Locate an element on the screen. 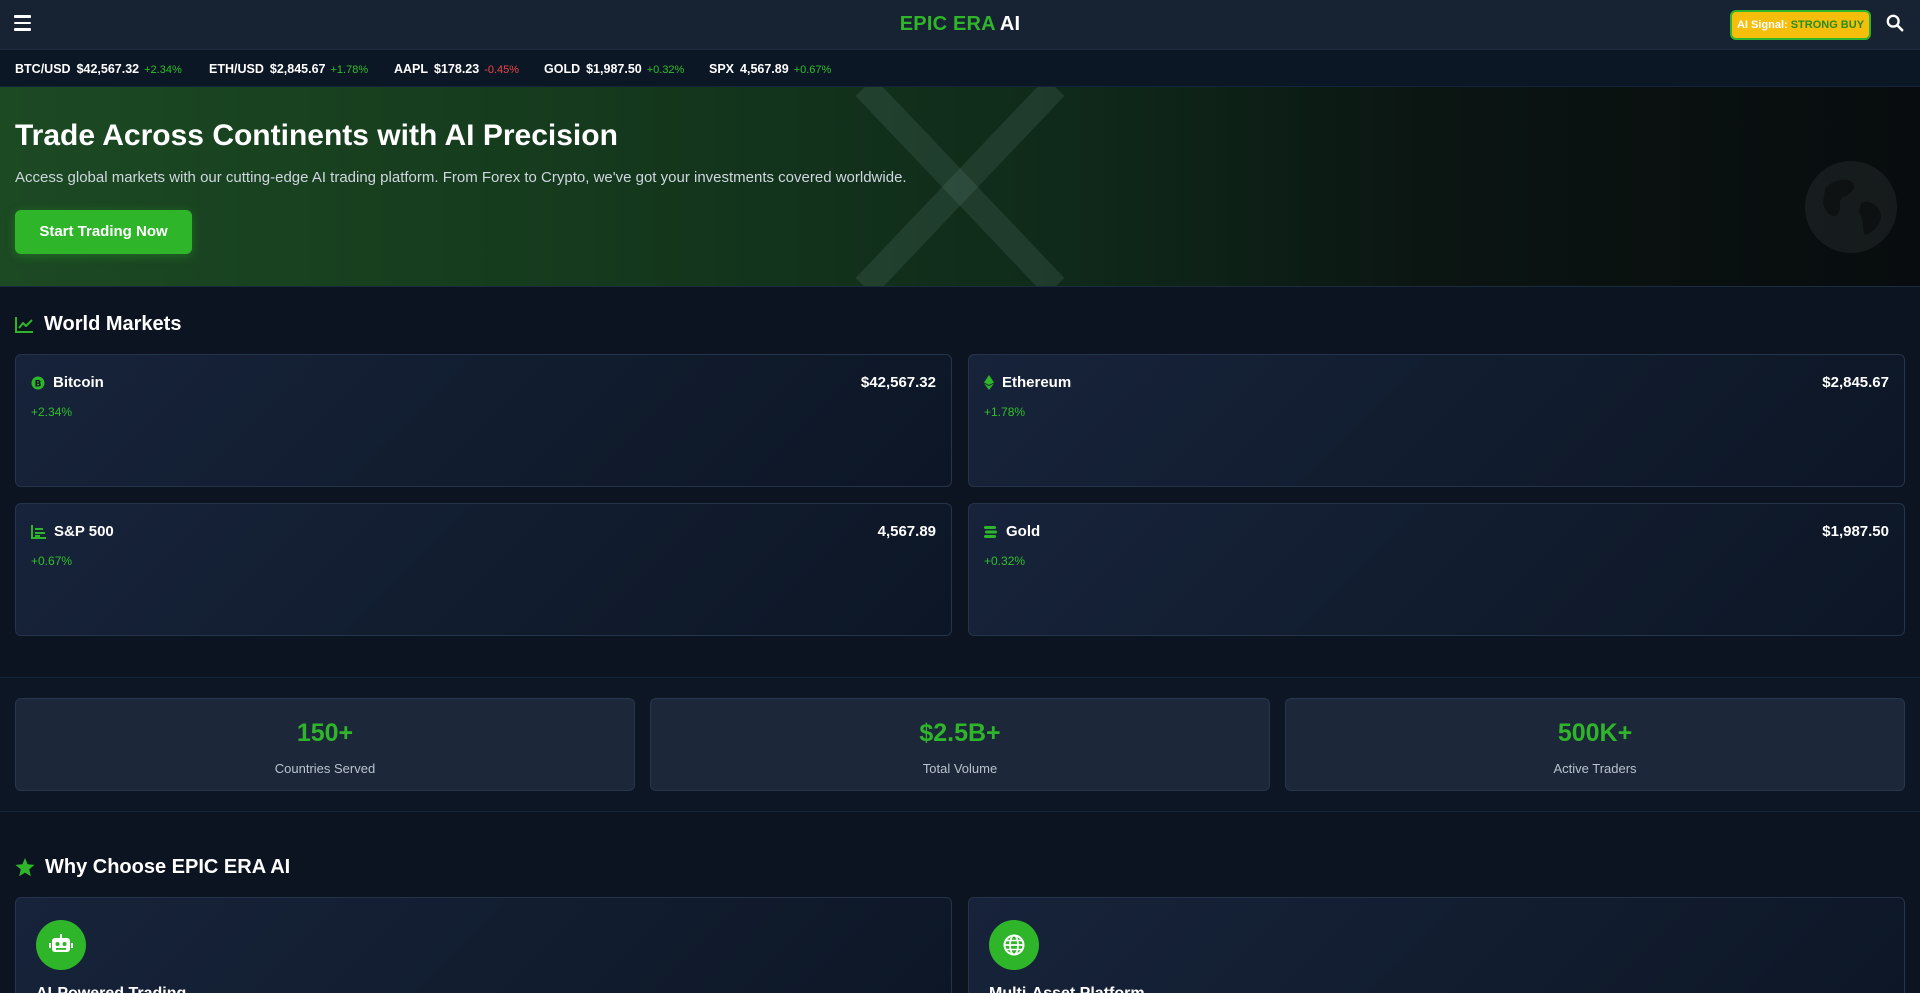 This screenshot has height=993, width=1920. stat-card-countries: 150+ Countries Served is located at coordinates (325, 744).